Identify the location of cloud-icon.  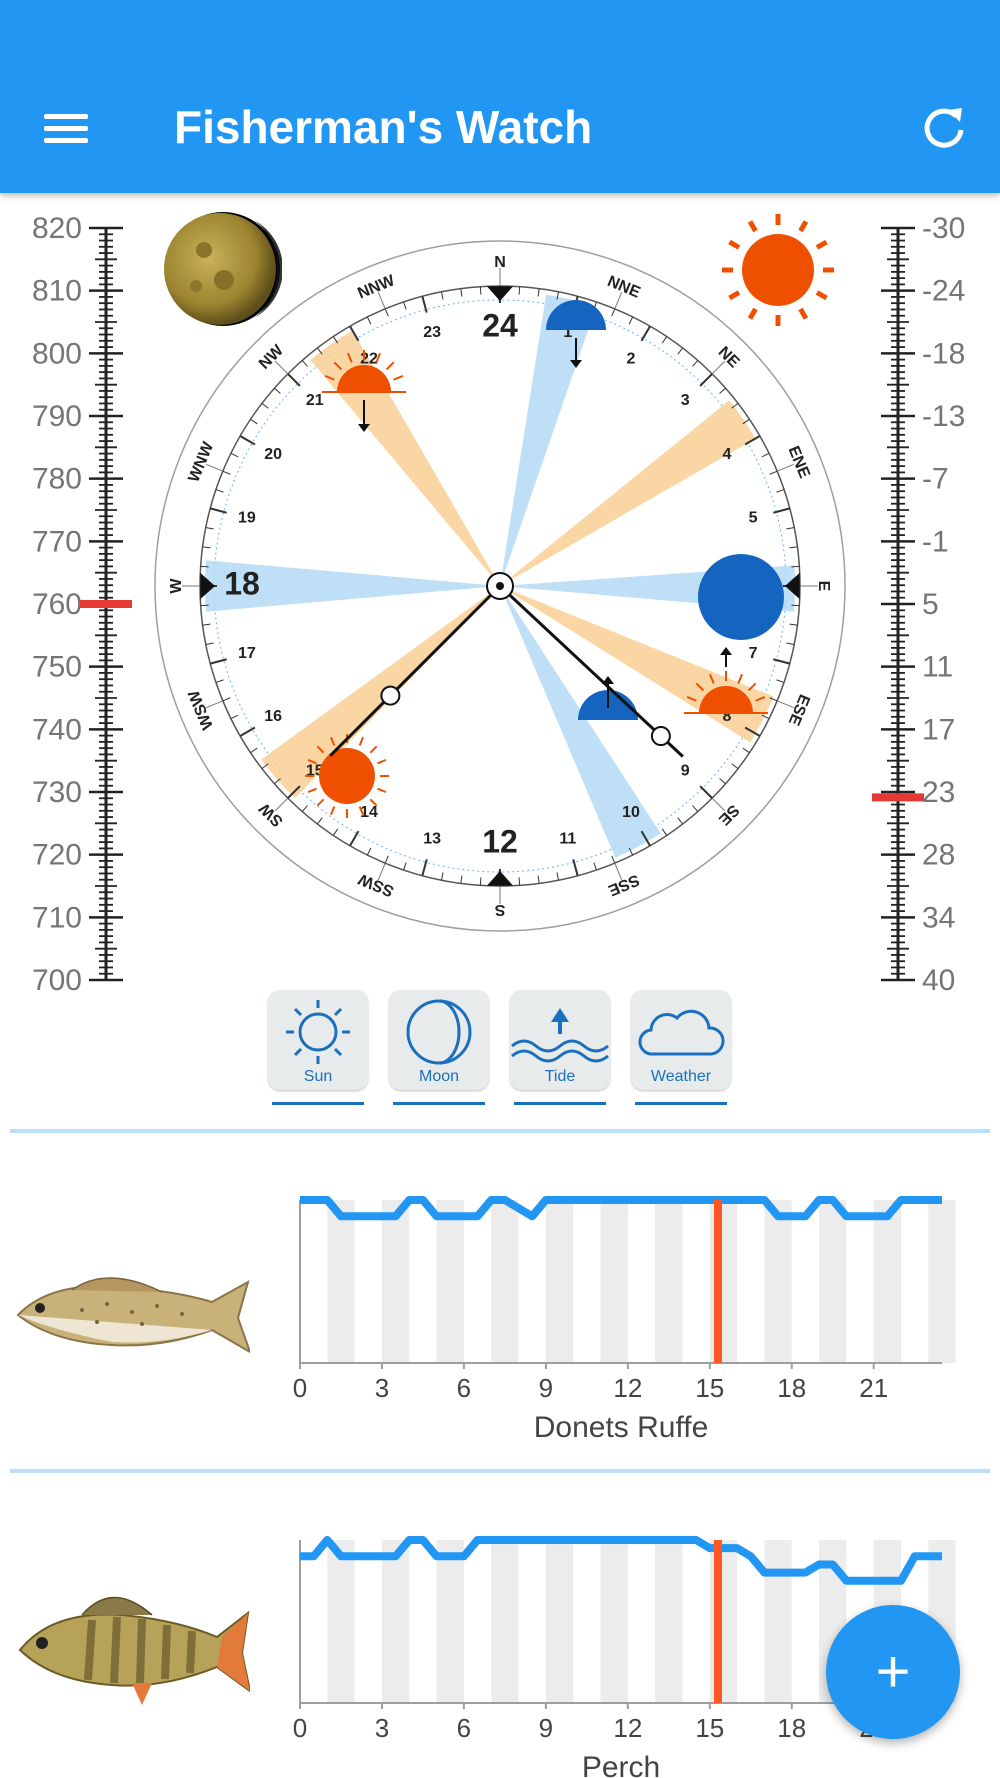
(681, 1032).